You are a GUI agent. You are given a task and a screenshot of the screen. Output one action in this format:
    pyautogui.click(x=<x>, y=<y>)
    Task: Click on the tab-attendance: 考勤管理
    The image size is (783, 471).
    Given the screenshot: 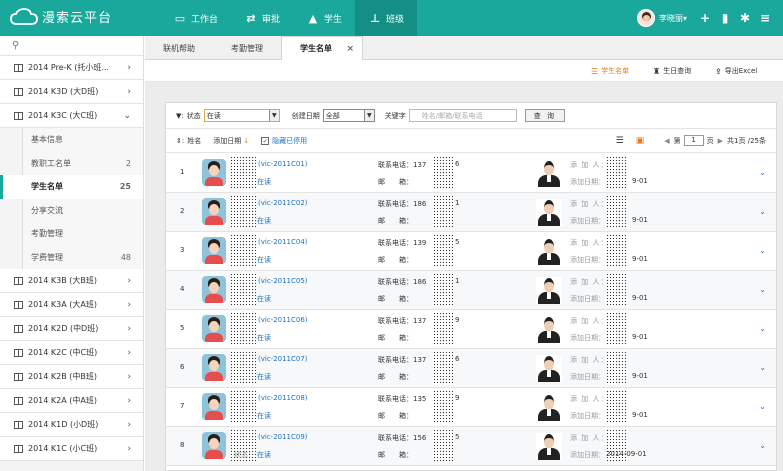 What is the action you would take?
    pyautogui.click(x=247, y=48)
    